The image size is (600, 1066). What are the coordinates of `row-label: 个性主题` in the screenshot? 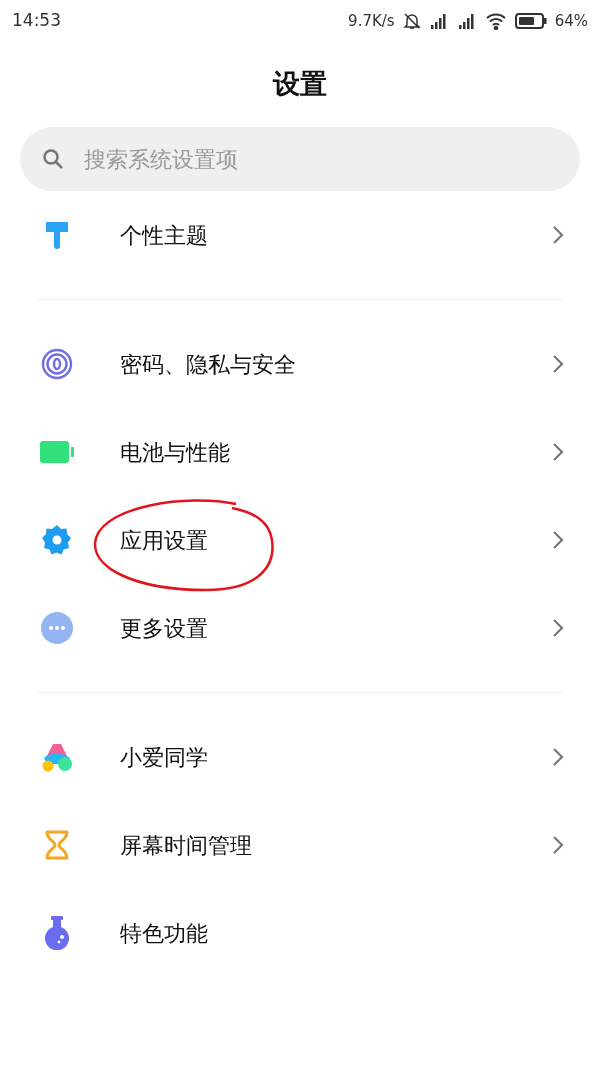 It's located at (164, 235).